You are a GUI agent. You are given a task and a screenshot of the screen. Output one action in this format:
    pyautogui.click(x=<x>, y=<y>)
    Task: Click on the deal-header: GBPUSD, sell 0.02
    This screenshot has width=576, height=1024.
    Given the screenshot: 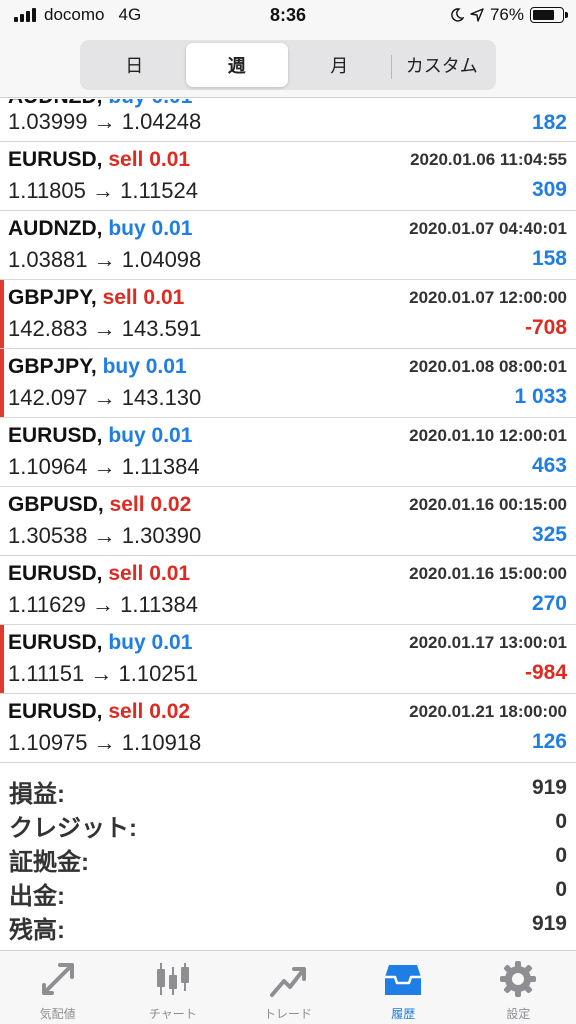 What is the action you would take?
    pyautogui.click(x=99, y=505)
    